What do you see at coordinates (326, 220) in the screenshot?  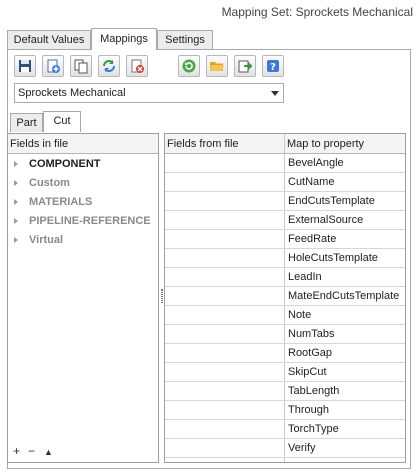 I see `property-cell: ExternalSource` at bounding box center [326, 220].